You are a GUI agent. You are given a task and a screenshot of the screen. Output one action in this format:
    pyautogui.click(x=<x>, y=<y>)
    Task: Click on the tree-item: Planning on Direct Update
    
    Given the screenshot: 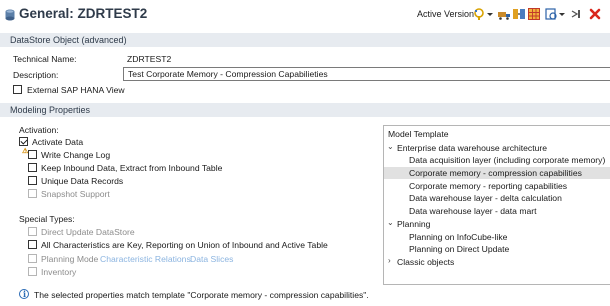 What is the action you would take?
    pyautogui.click(x=459, y=249)
    